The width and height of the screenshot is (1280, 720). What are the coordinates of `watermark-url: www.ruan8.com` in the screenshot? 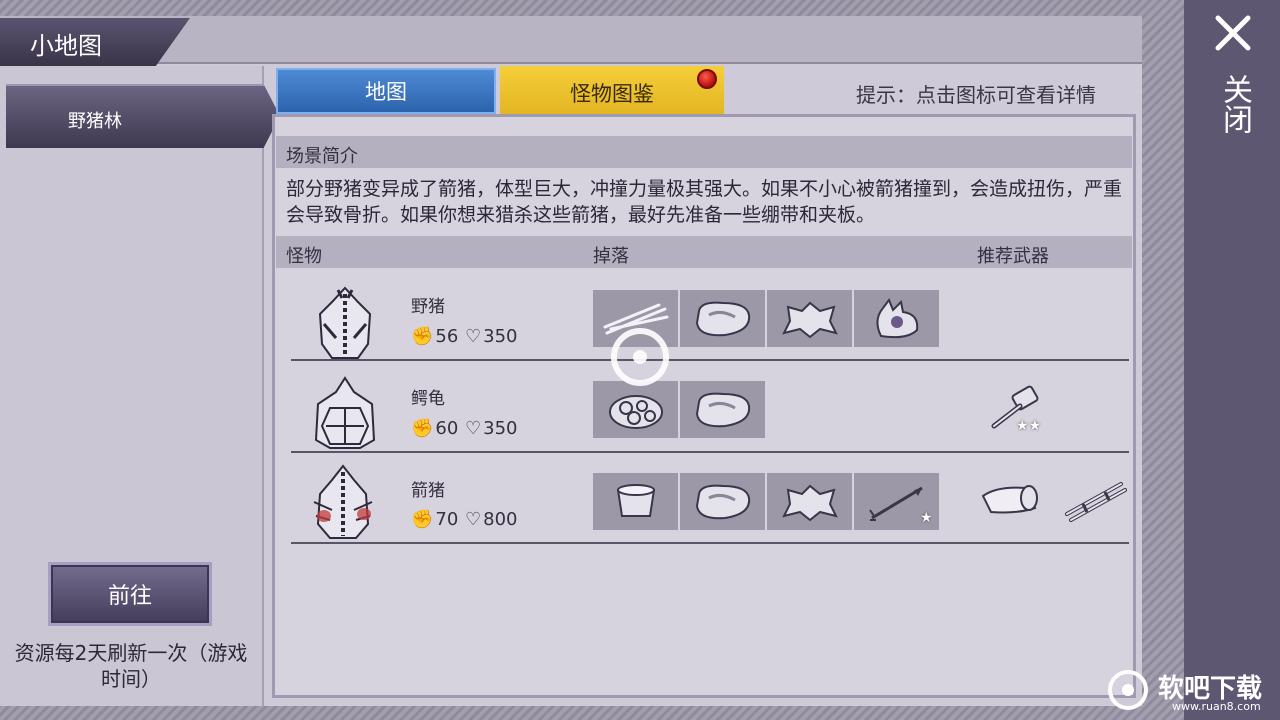 It's located at (1216, 706).